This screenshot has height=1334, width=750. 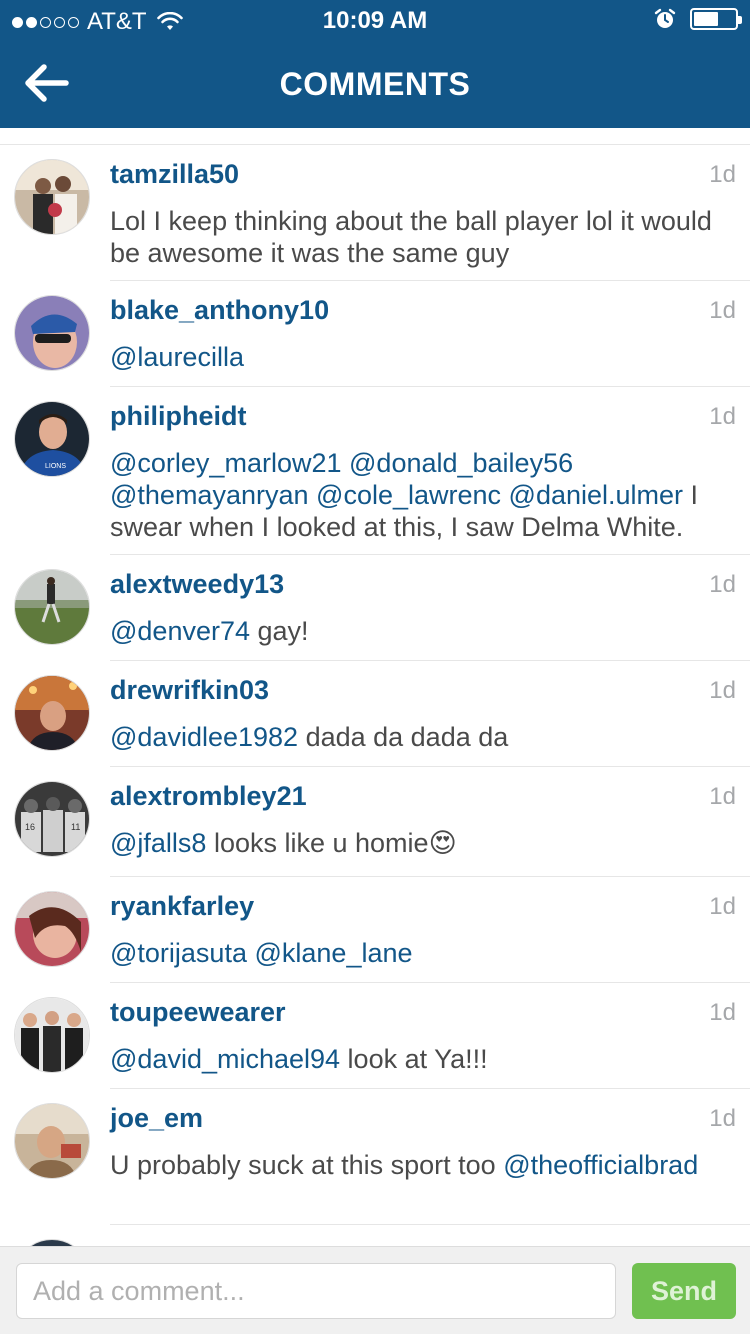 I want to click on comment-text: @davidlee1982 dada da dada da, so click(x=422, y=737).